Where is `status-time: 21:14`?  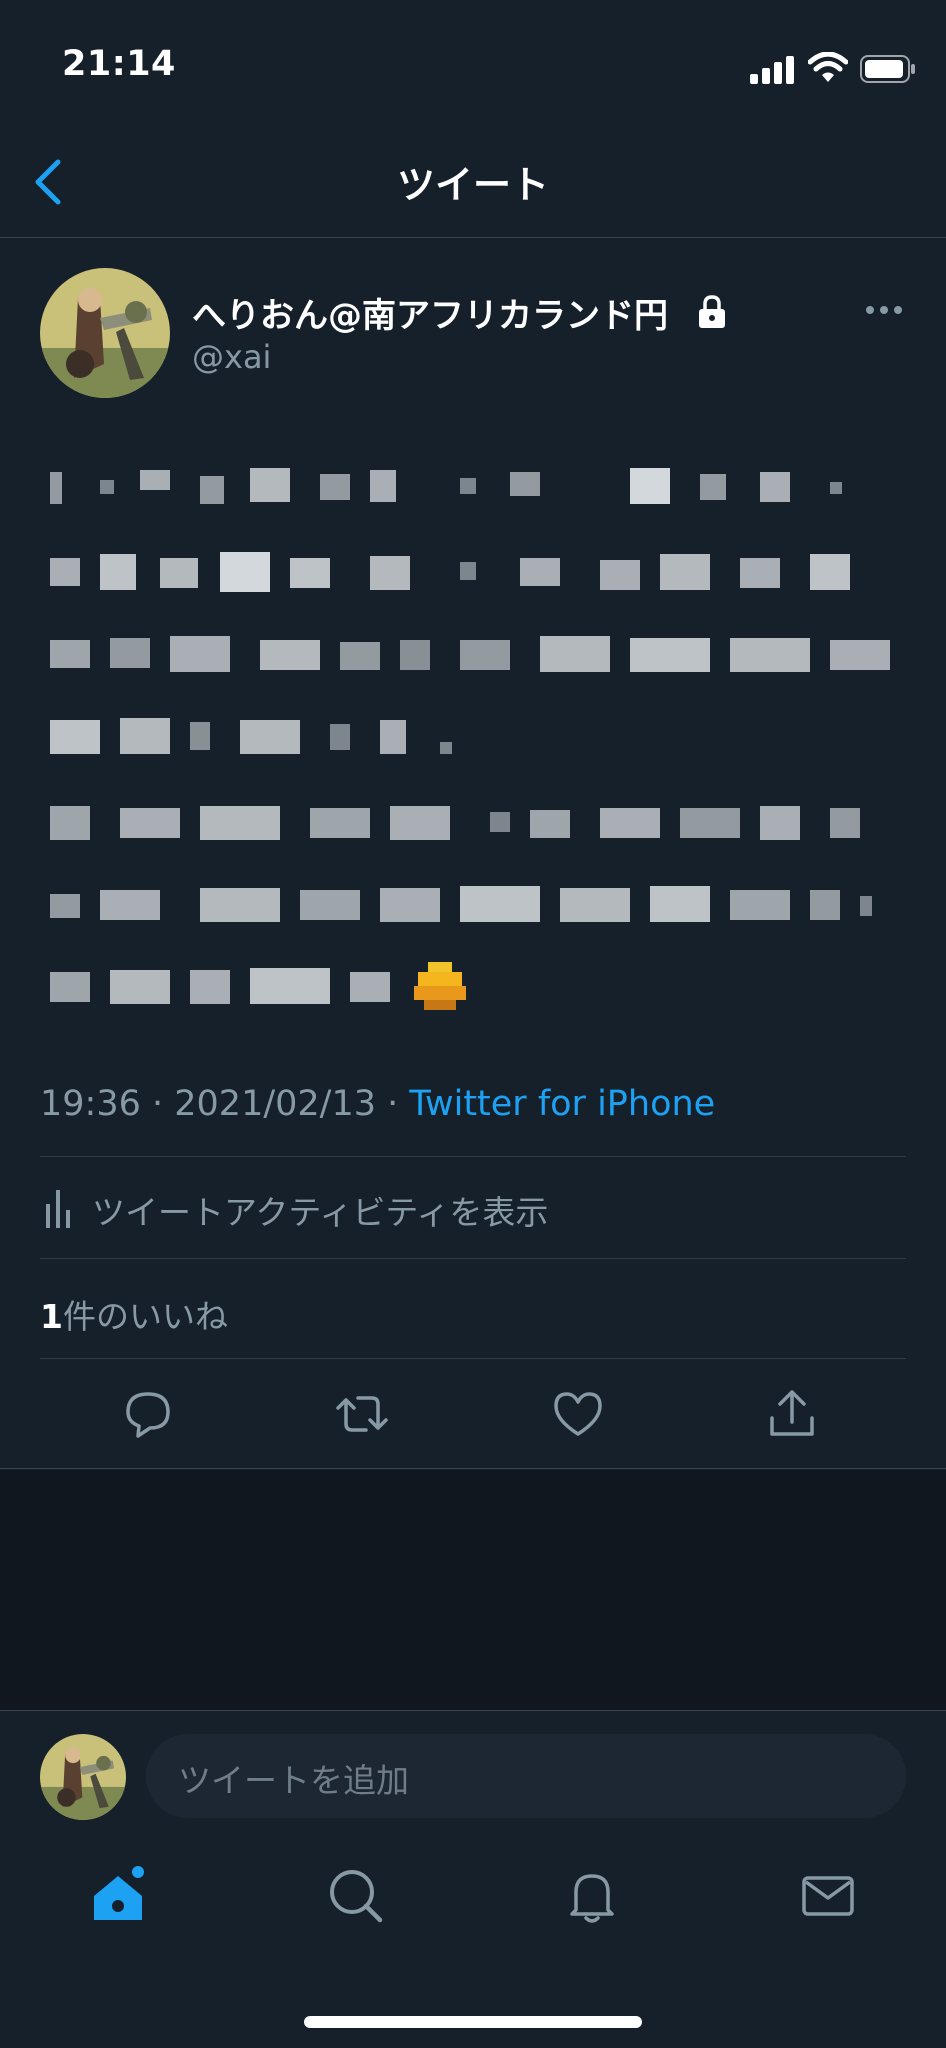
status-time: 21:14 is located at coordinates (119, 64).